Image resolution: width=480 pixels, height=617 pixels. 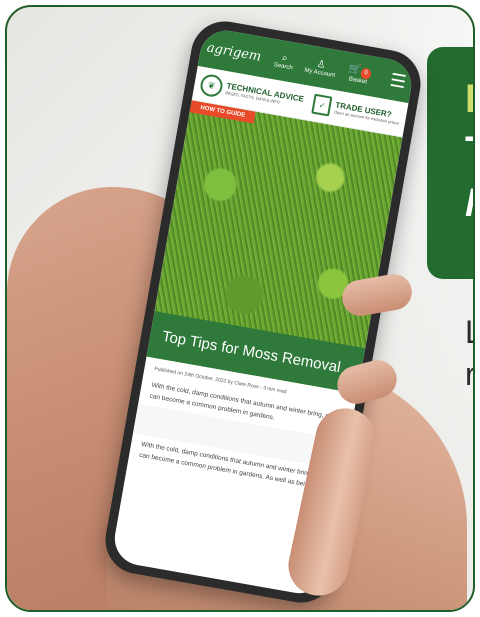 I want to click on headline-text: H T M, so click(x=469, y=151).